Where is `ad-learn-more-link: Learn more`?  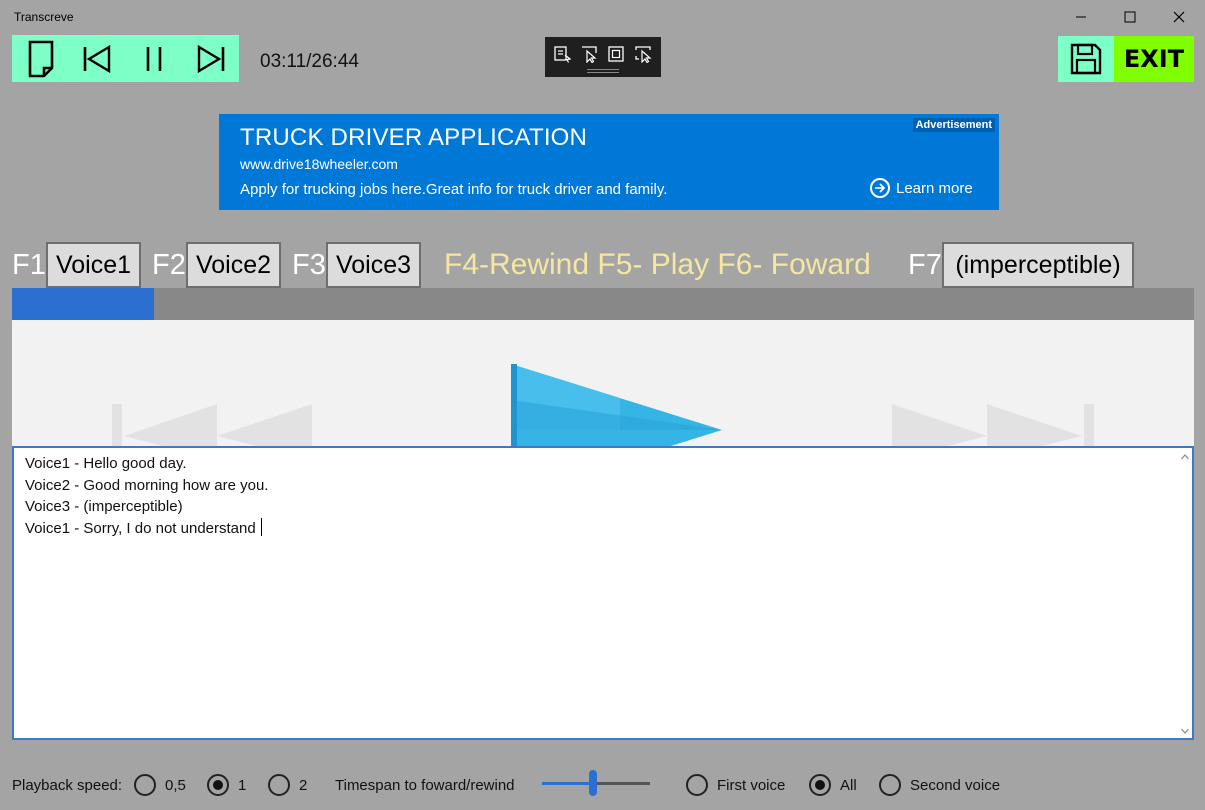
ad-learn-more-link: Learn more is located at coordinates (921, 188).